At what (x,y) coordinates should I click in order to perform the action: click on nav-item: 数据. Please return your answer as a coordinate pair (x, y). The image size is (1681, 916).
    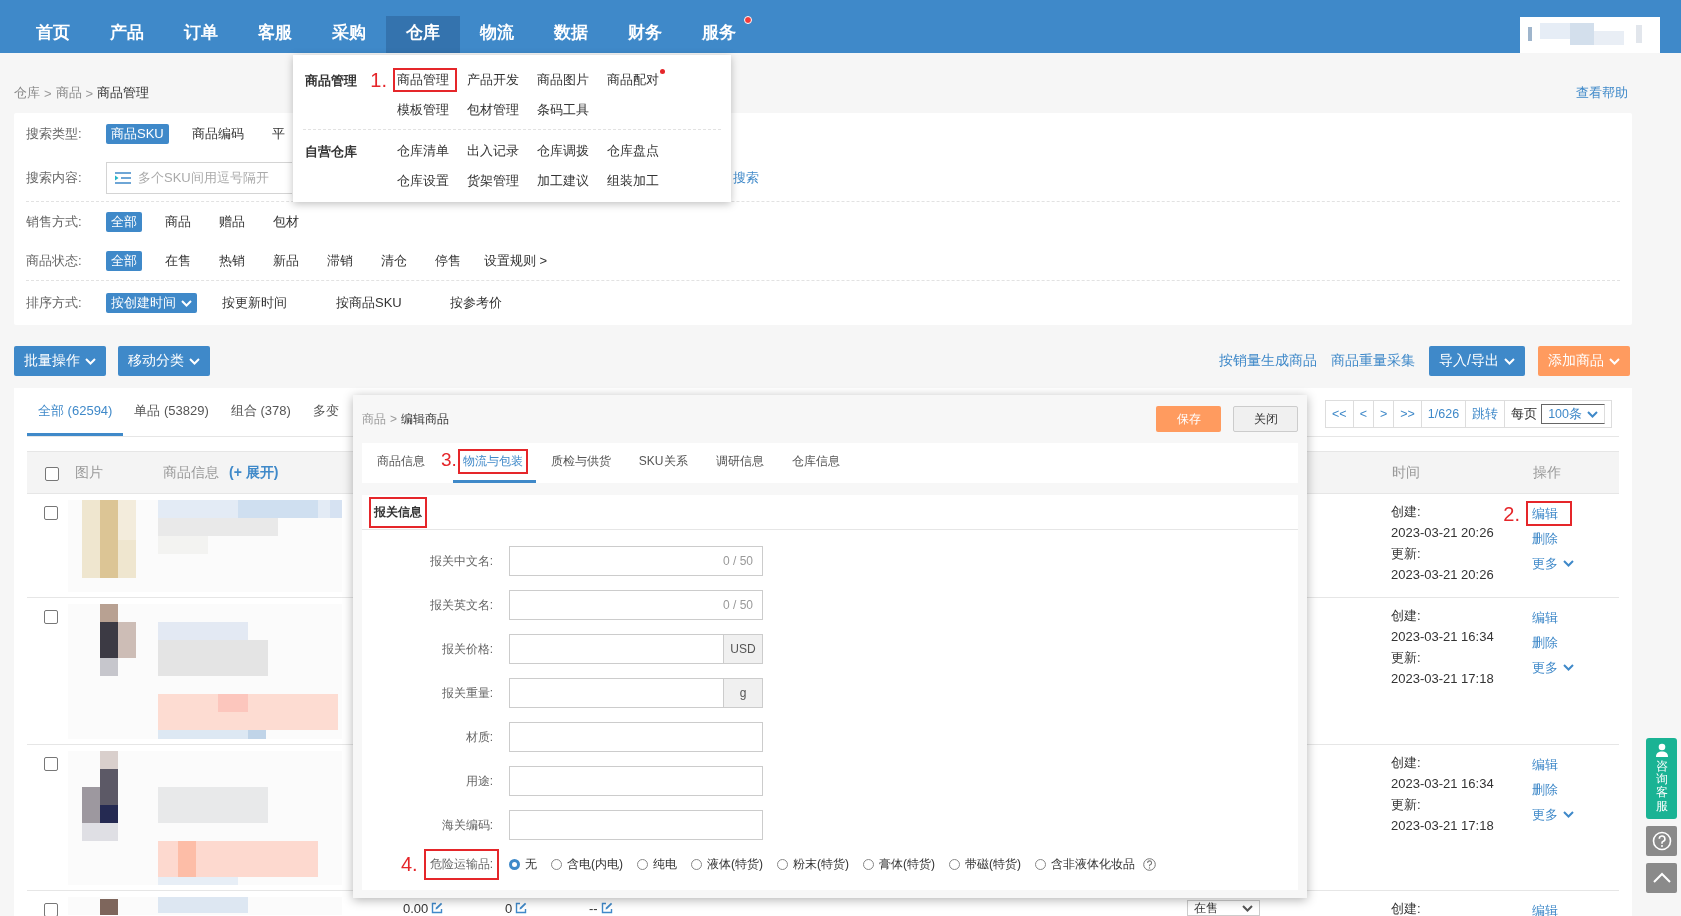
    Looking at the image, I should click on (571, 26).